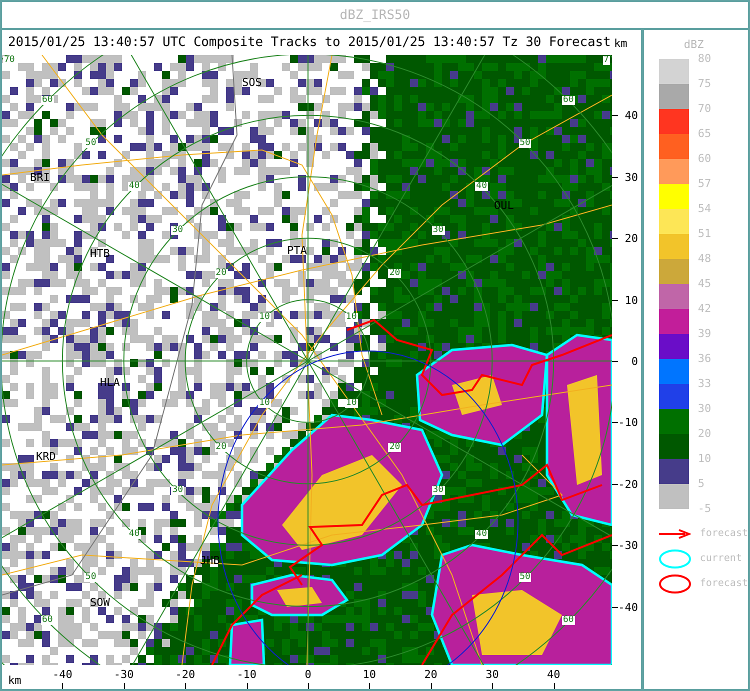 This screenshot has height=691, width=750. Describe the element at coordinates (705, 283) in the screenshot. I see `legend-value: 45` at that location.